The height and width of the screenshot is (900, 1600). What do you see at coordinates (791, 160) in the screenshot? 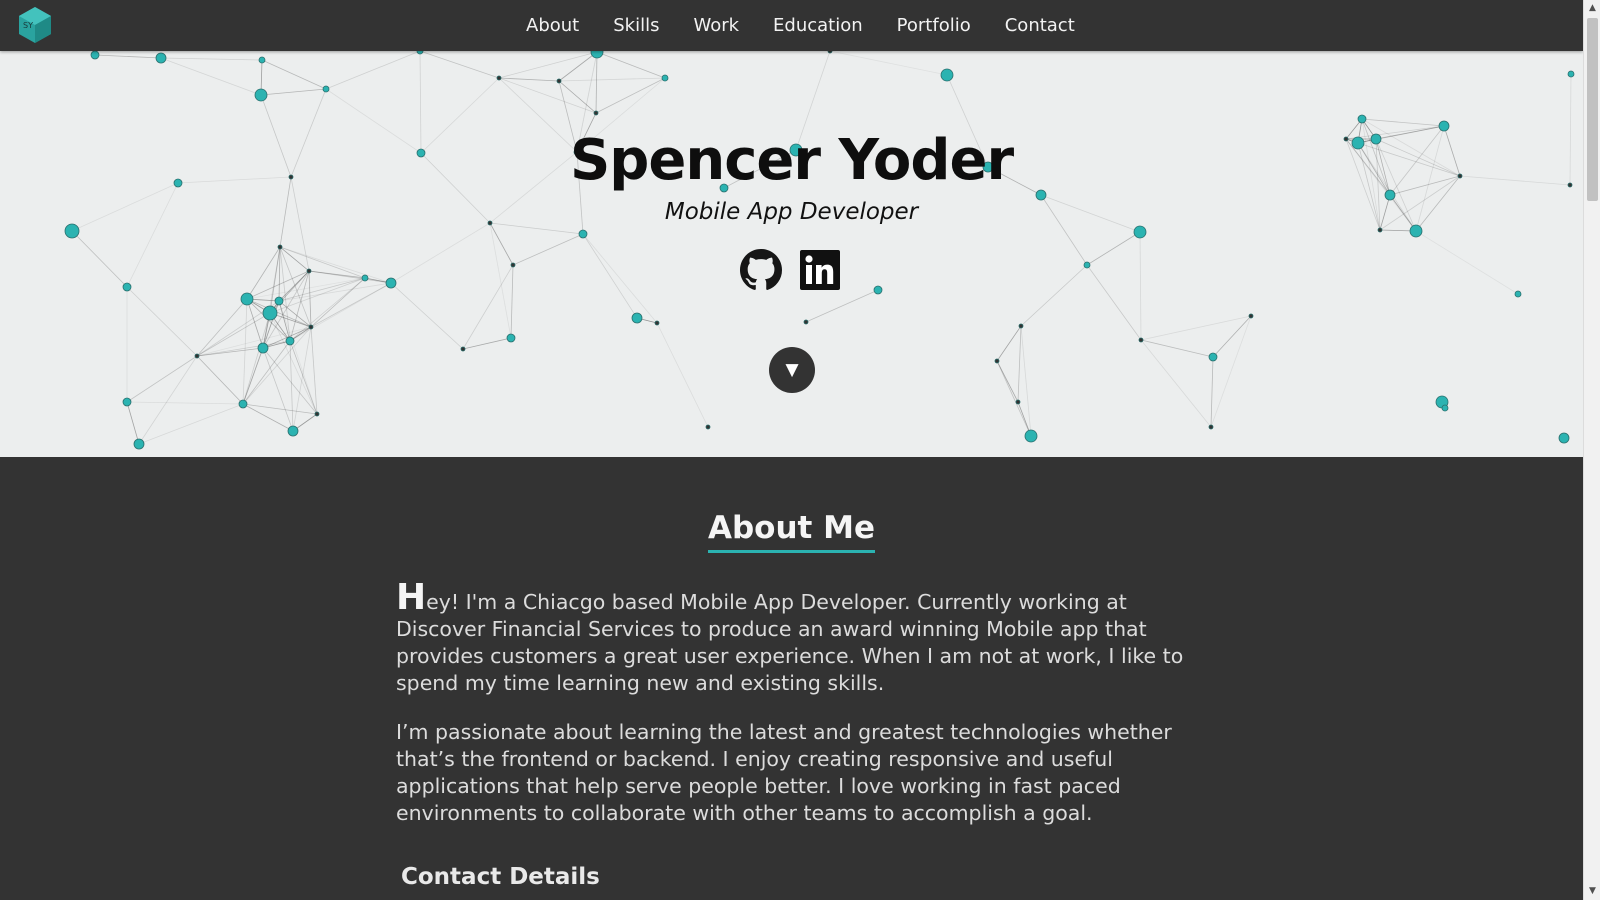
I see `hero-name: Spencer Yoder` at bounding box center [791, 160].